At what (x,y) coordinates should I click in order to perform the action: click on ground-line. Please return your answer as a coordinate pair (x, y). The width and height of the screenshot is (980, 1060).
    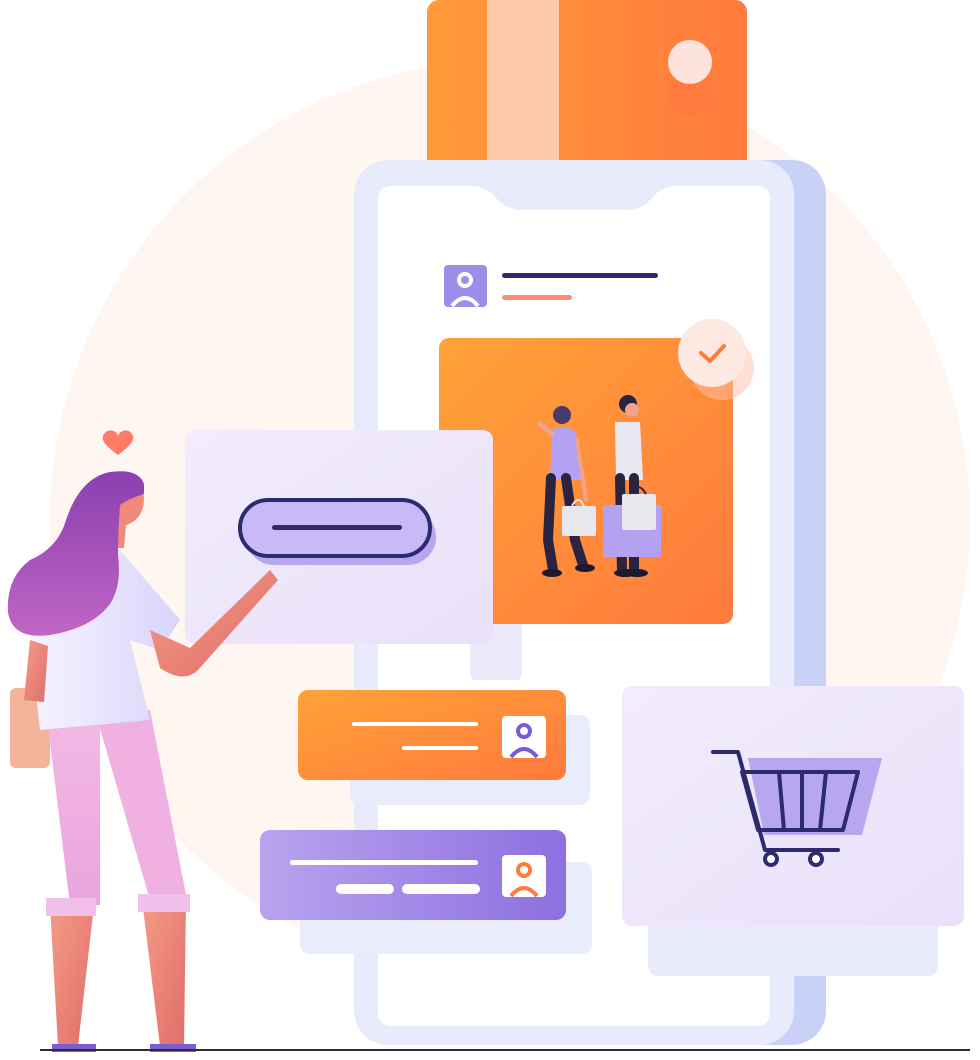
    Looking at the image, I should click on (505, 1050).